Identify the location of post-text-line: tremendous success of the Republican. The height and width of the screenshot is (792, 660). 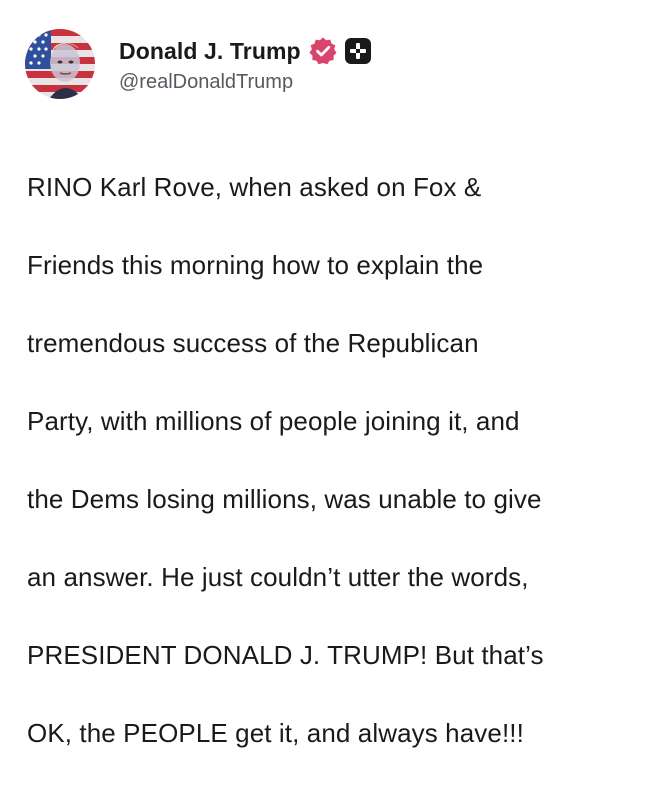
(253, 343).